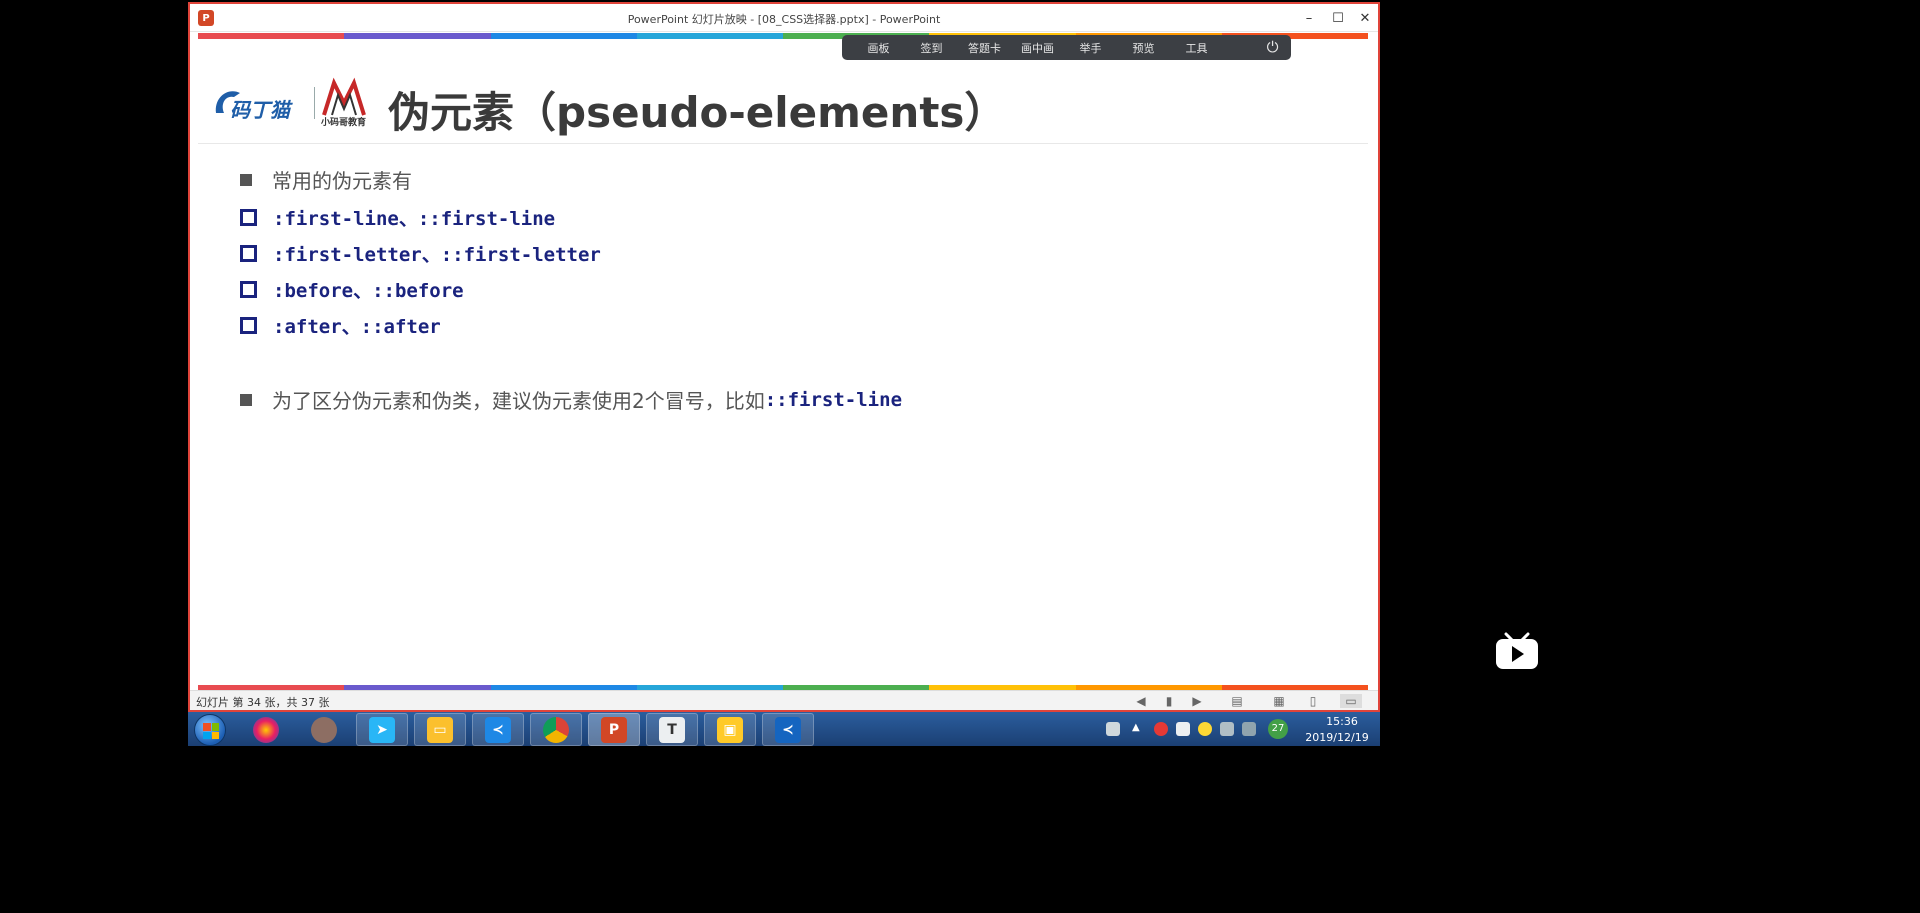  What do you see at coordinates (1169, 701) in the screenshot?
I see `slide-menu-icon: ▮` at bounding box center [1169, 701].